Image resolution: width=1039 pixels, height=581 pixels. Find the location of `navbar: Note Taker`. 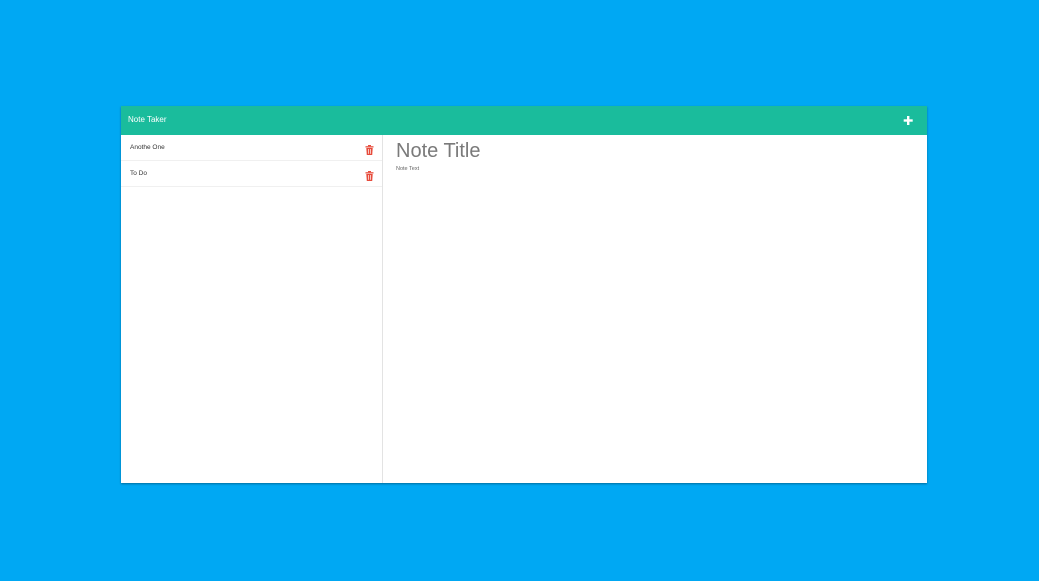

navbar: Note Taker is located at coordinates (524, 120).